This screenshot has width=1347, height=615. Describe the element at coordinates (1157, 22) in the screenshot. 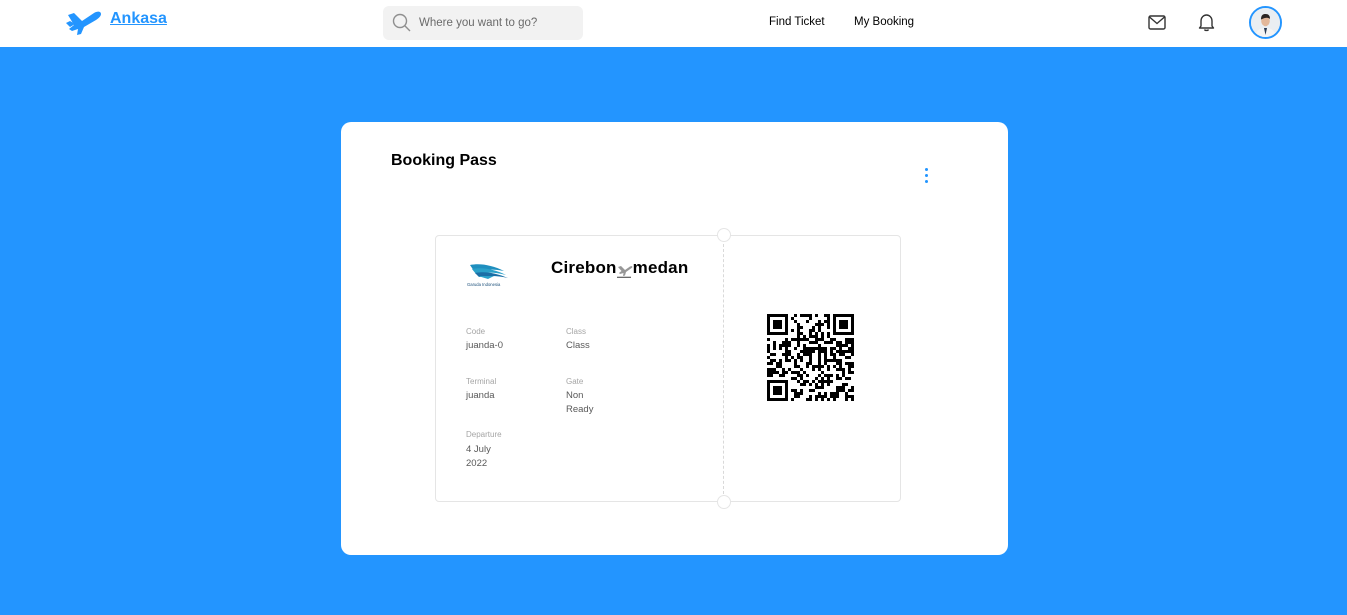

I see `mail-icon` at that location.